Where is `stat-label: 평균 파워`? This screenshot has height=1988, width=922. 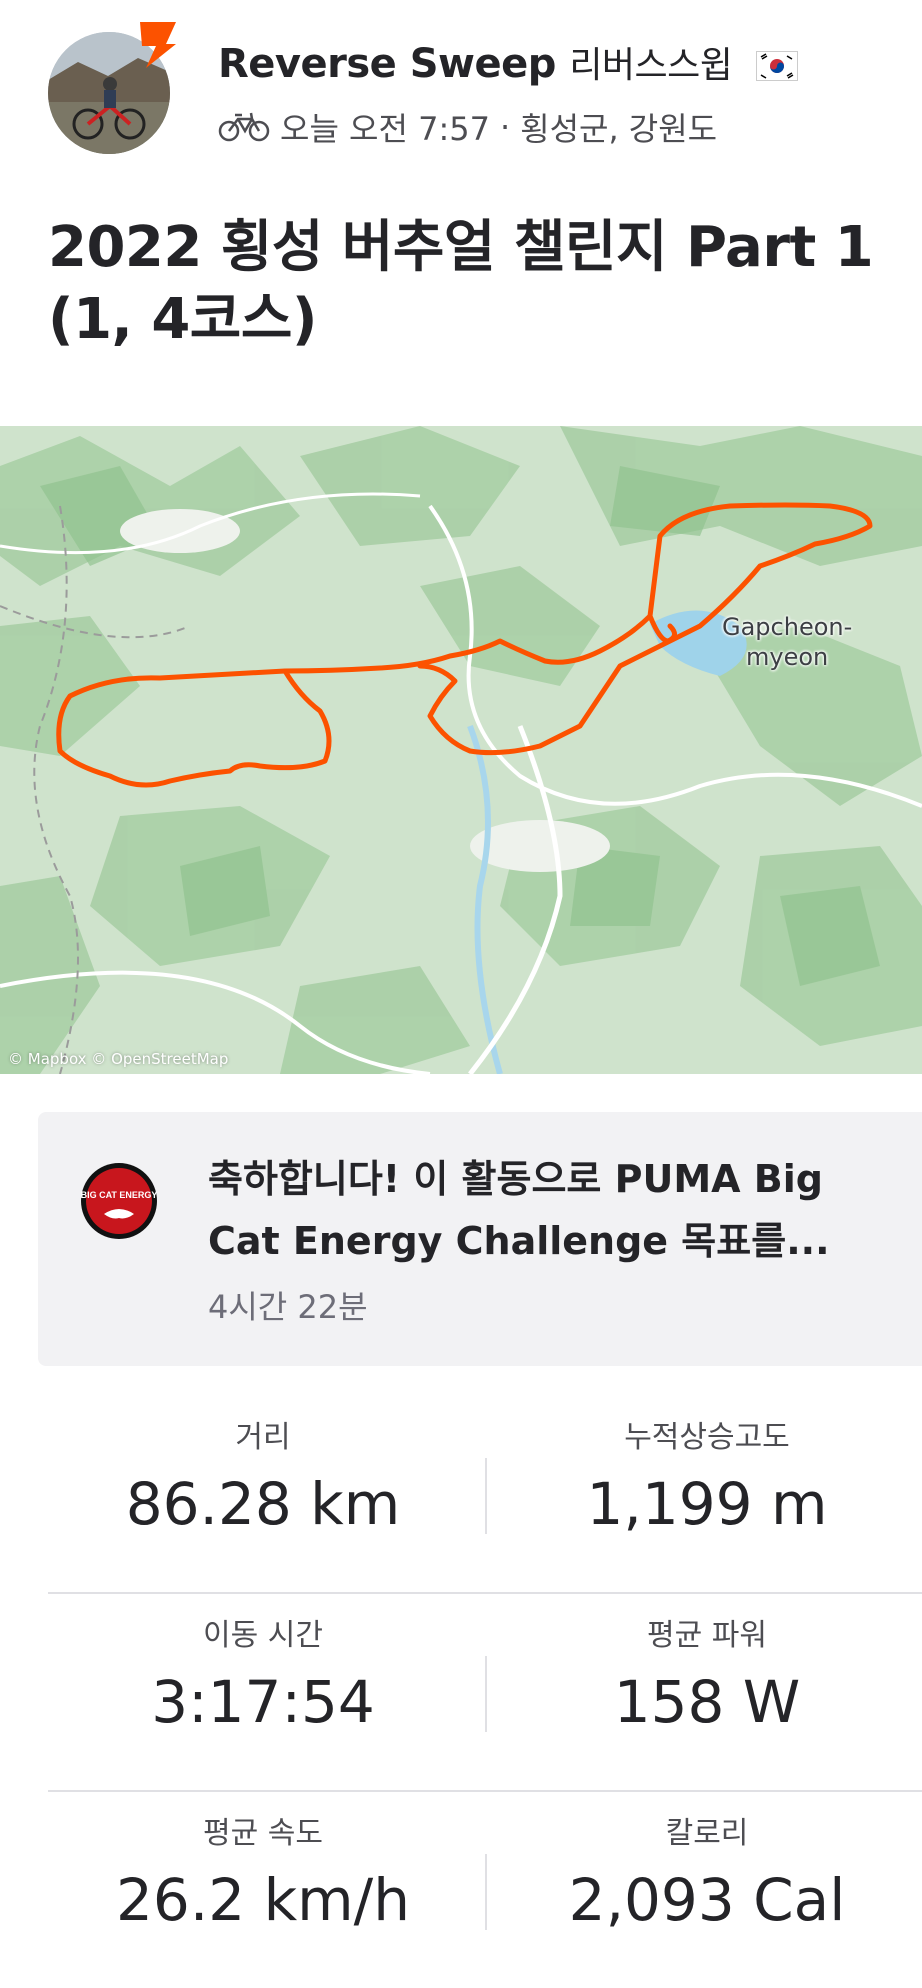
stat-label: 평균 파워 is located at coordinates (707, 1635).